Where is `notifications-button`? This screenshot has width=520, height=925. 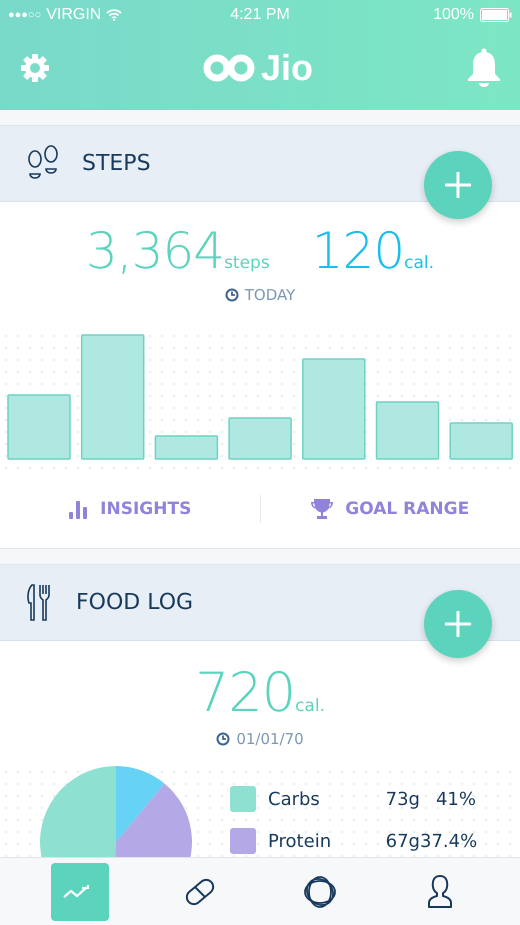 notifications-button is located at coordinates (484, 68).